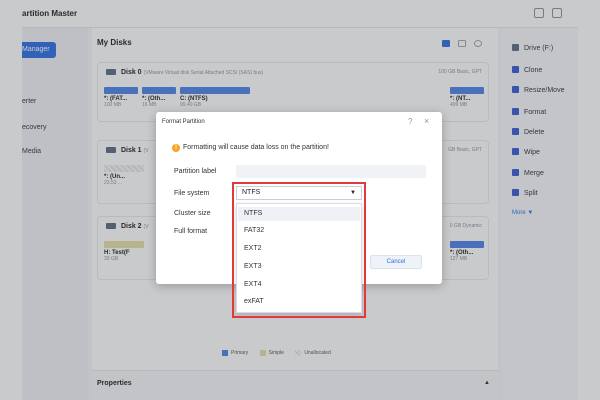  What do you see at coordinates (192, 193) in the screenshot?
I see `file-system-label: File system` at bounding box center [192, 193].